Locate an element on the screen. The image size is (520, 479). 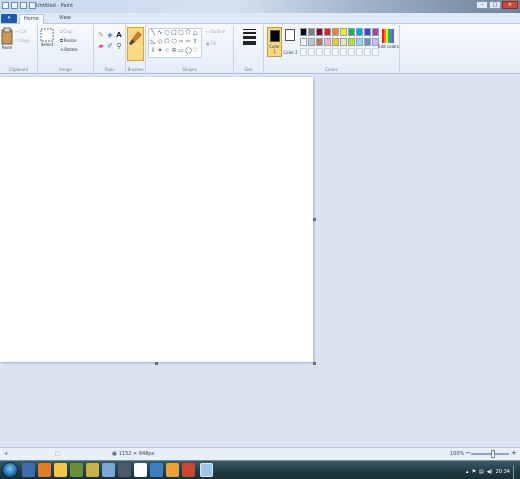
line-shape-icon: ╲ is located at coordinates (153, 33).